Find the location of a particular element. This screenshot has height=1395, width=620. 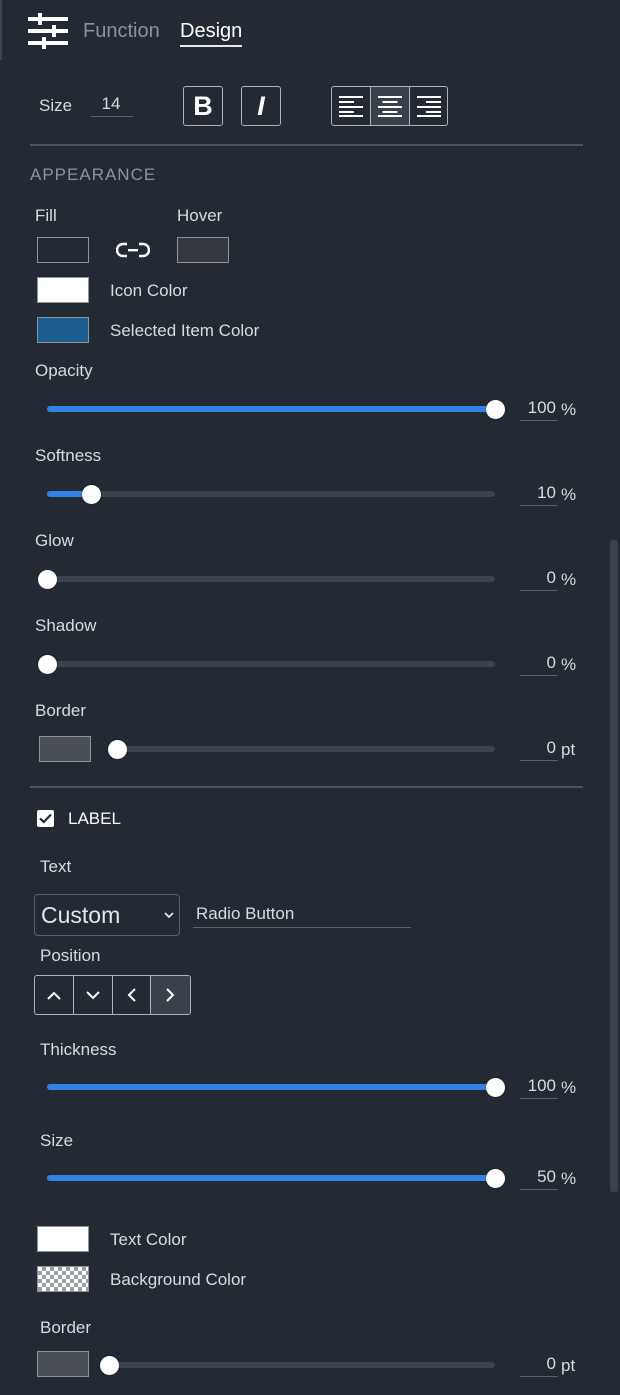

align-center-button is located at coordinates (390, 106).